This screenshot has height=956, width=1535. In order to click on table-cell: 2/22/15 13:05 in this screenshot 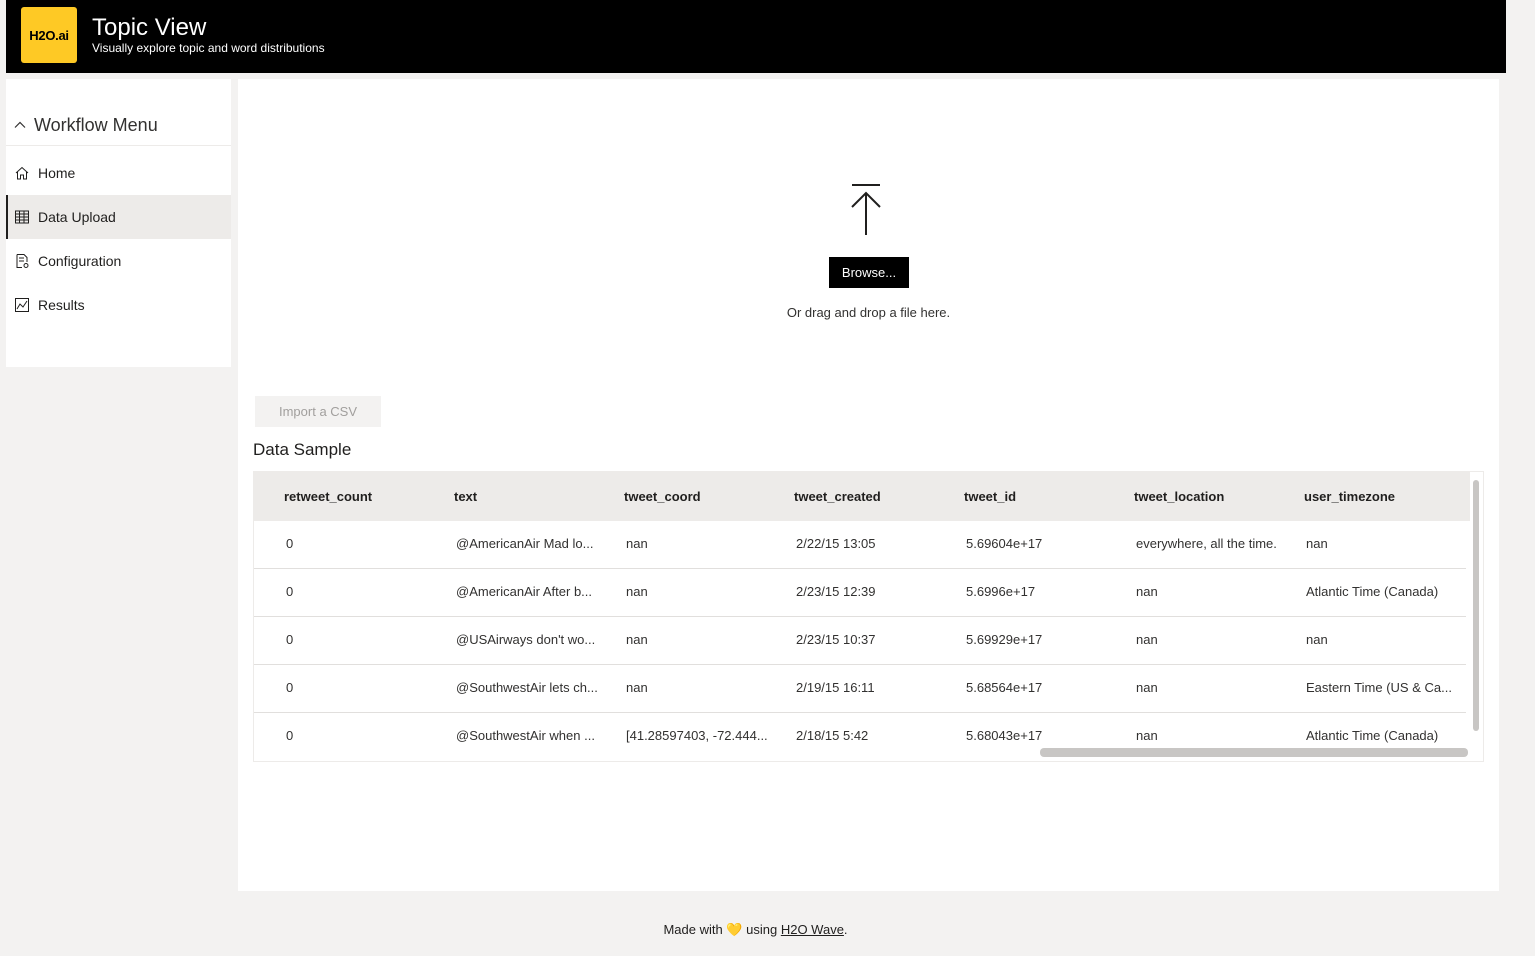, I will do `click(836, 543)`.